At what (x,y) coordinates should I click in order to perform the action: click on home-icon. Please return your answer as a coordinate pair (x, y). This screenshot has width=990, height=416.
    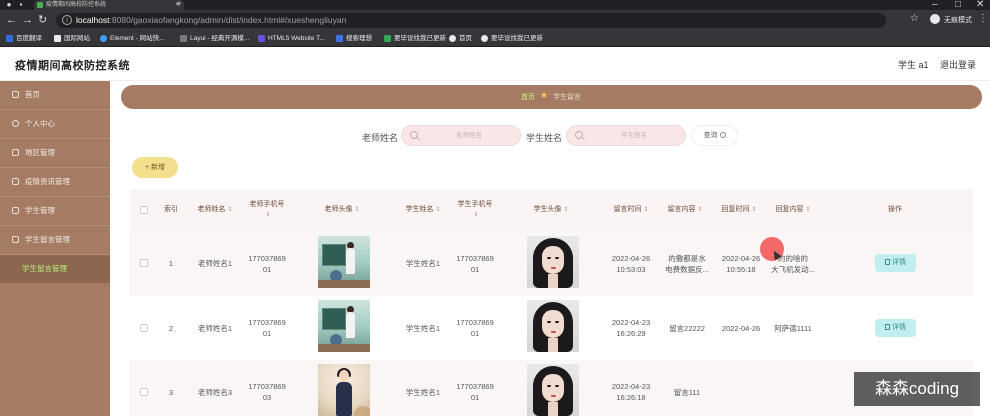
    Looking at the image, I should click on (15, 94).